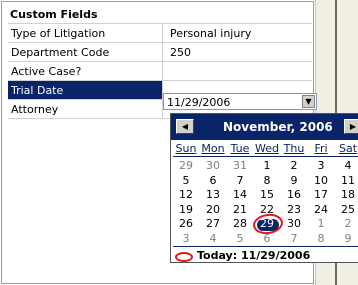 The width and height of the screenshot is (358, 285). Describe the element at coordinates (85, 52) in the screenshot. I see `field-label: Department Code` at that location.